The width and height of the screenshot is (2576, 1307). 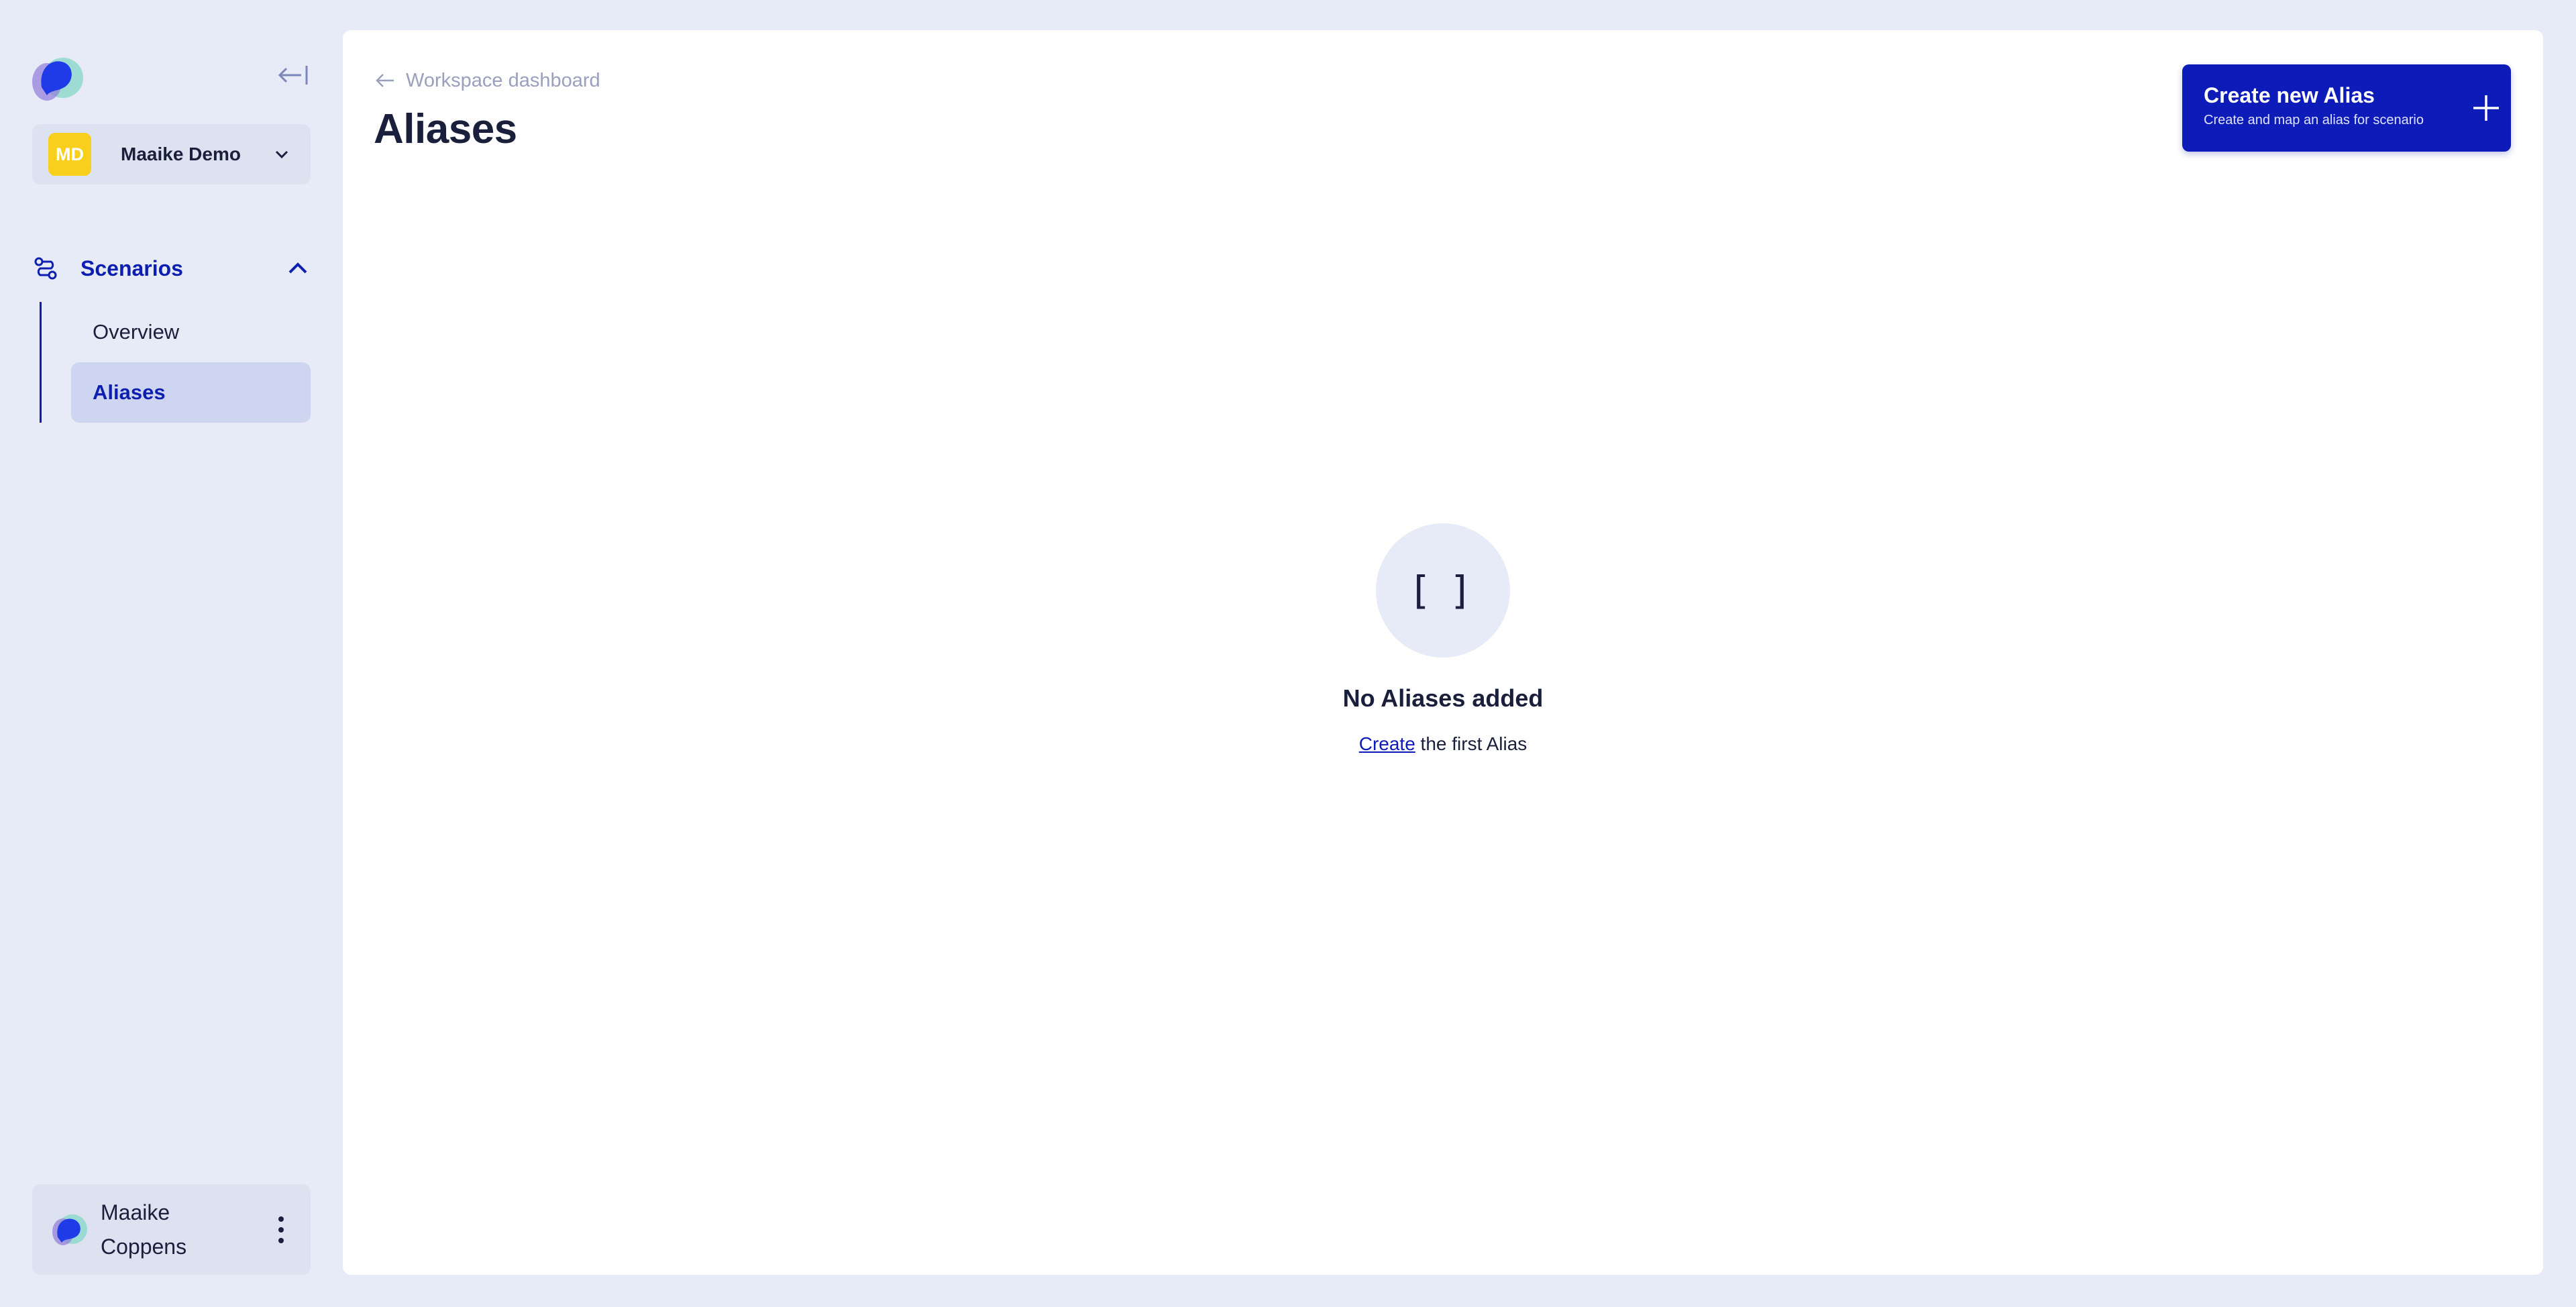 I want to click on page-title: Aliases, so click(x=445, y=129).